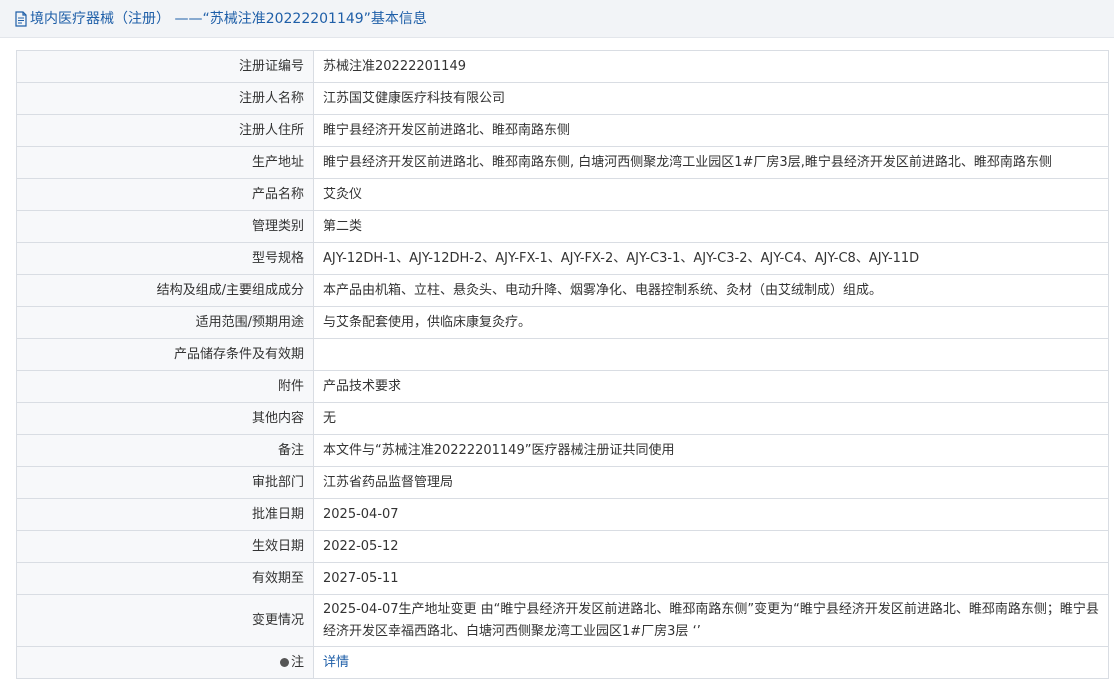 This screenshot has width=1114, height=687. What do you see at coordinates (711, 578) in the screenshot?
I see `row-value-valid-until: 2027-05-11` at bounding box center [711, 578].